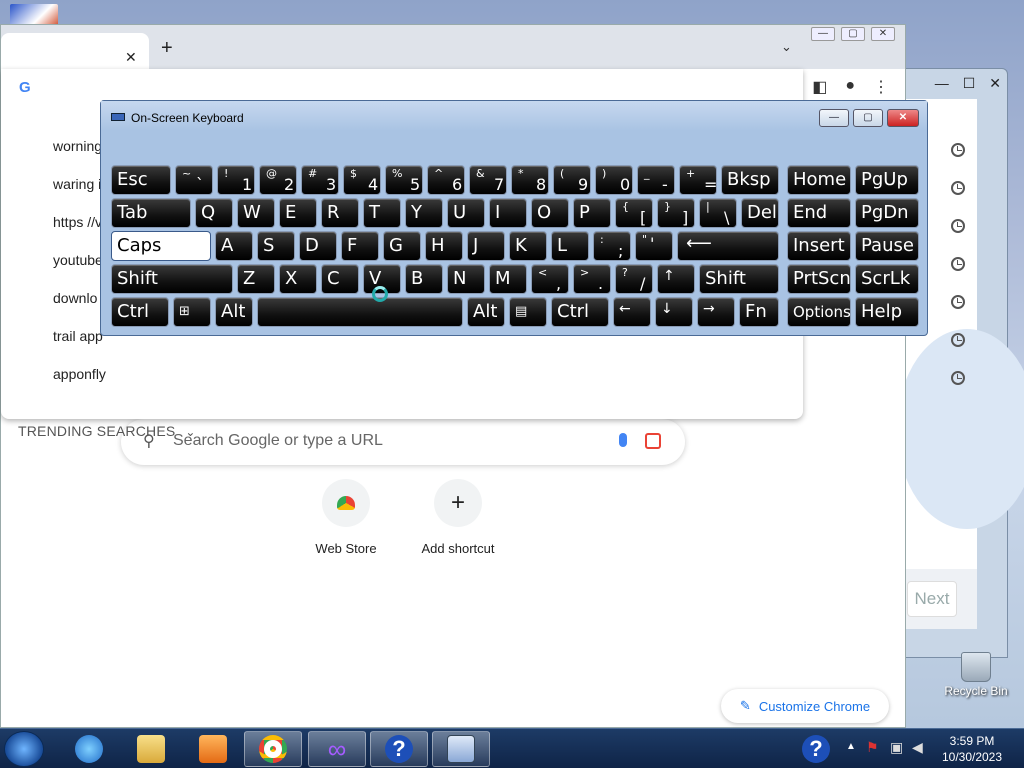 Image resolution: width=1024 pixels, height=768 pixels. I want to click on key-open-bracket: {[, so click(634, 213).